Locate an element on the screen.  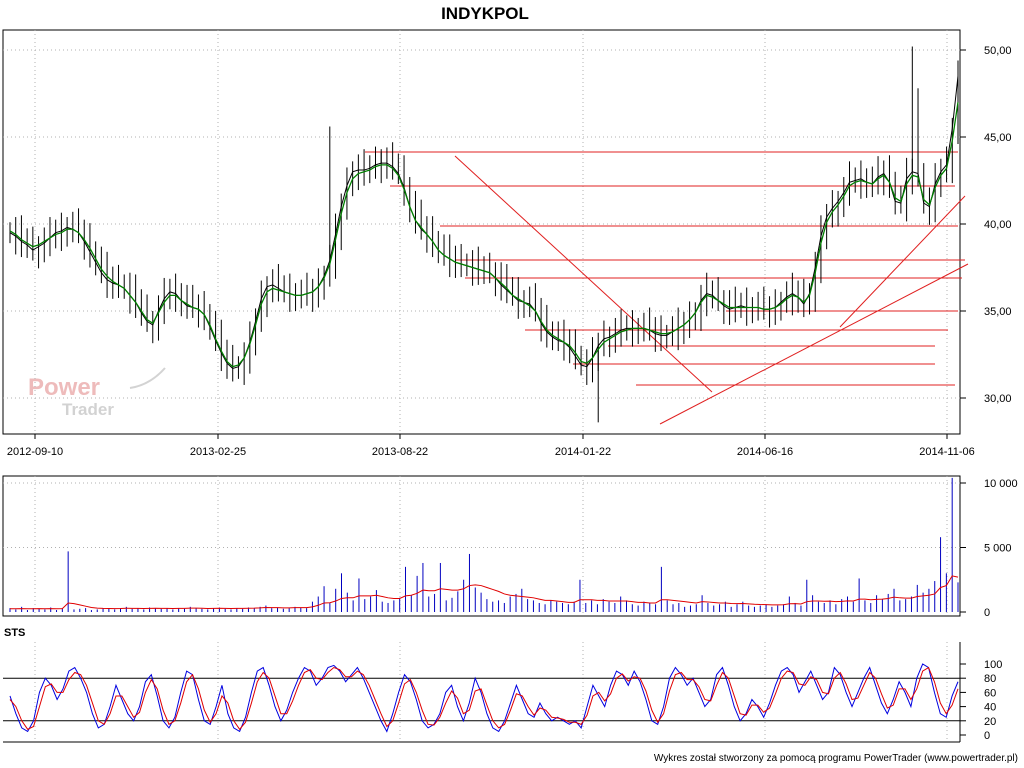
sts-tick-label: 40 is located at coordinates (990, 708).